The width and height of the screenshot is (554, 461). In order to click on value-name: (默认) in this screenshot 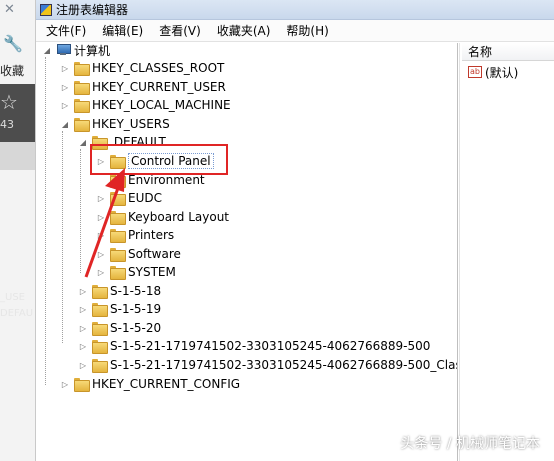, I will do `click(502, 72)`.